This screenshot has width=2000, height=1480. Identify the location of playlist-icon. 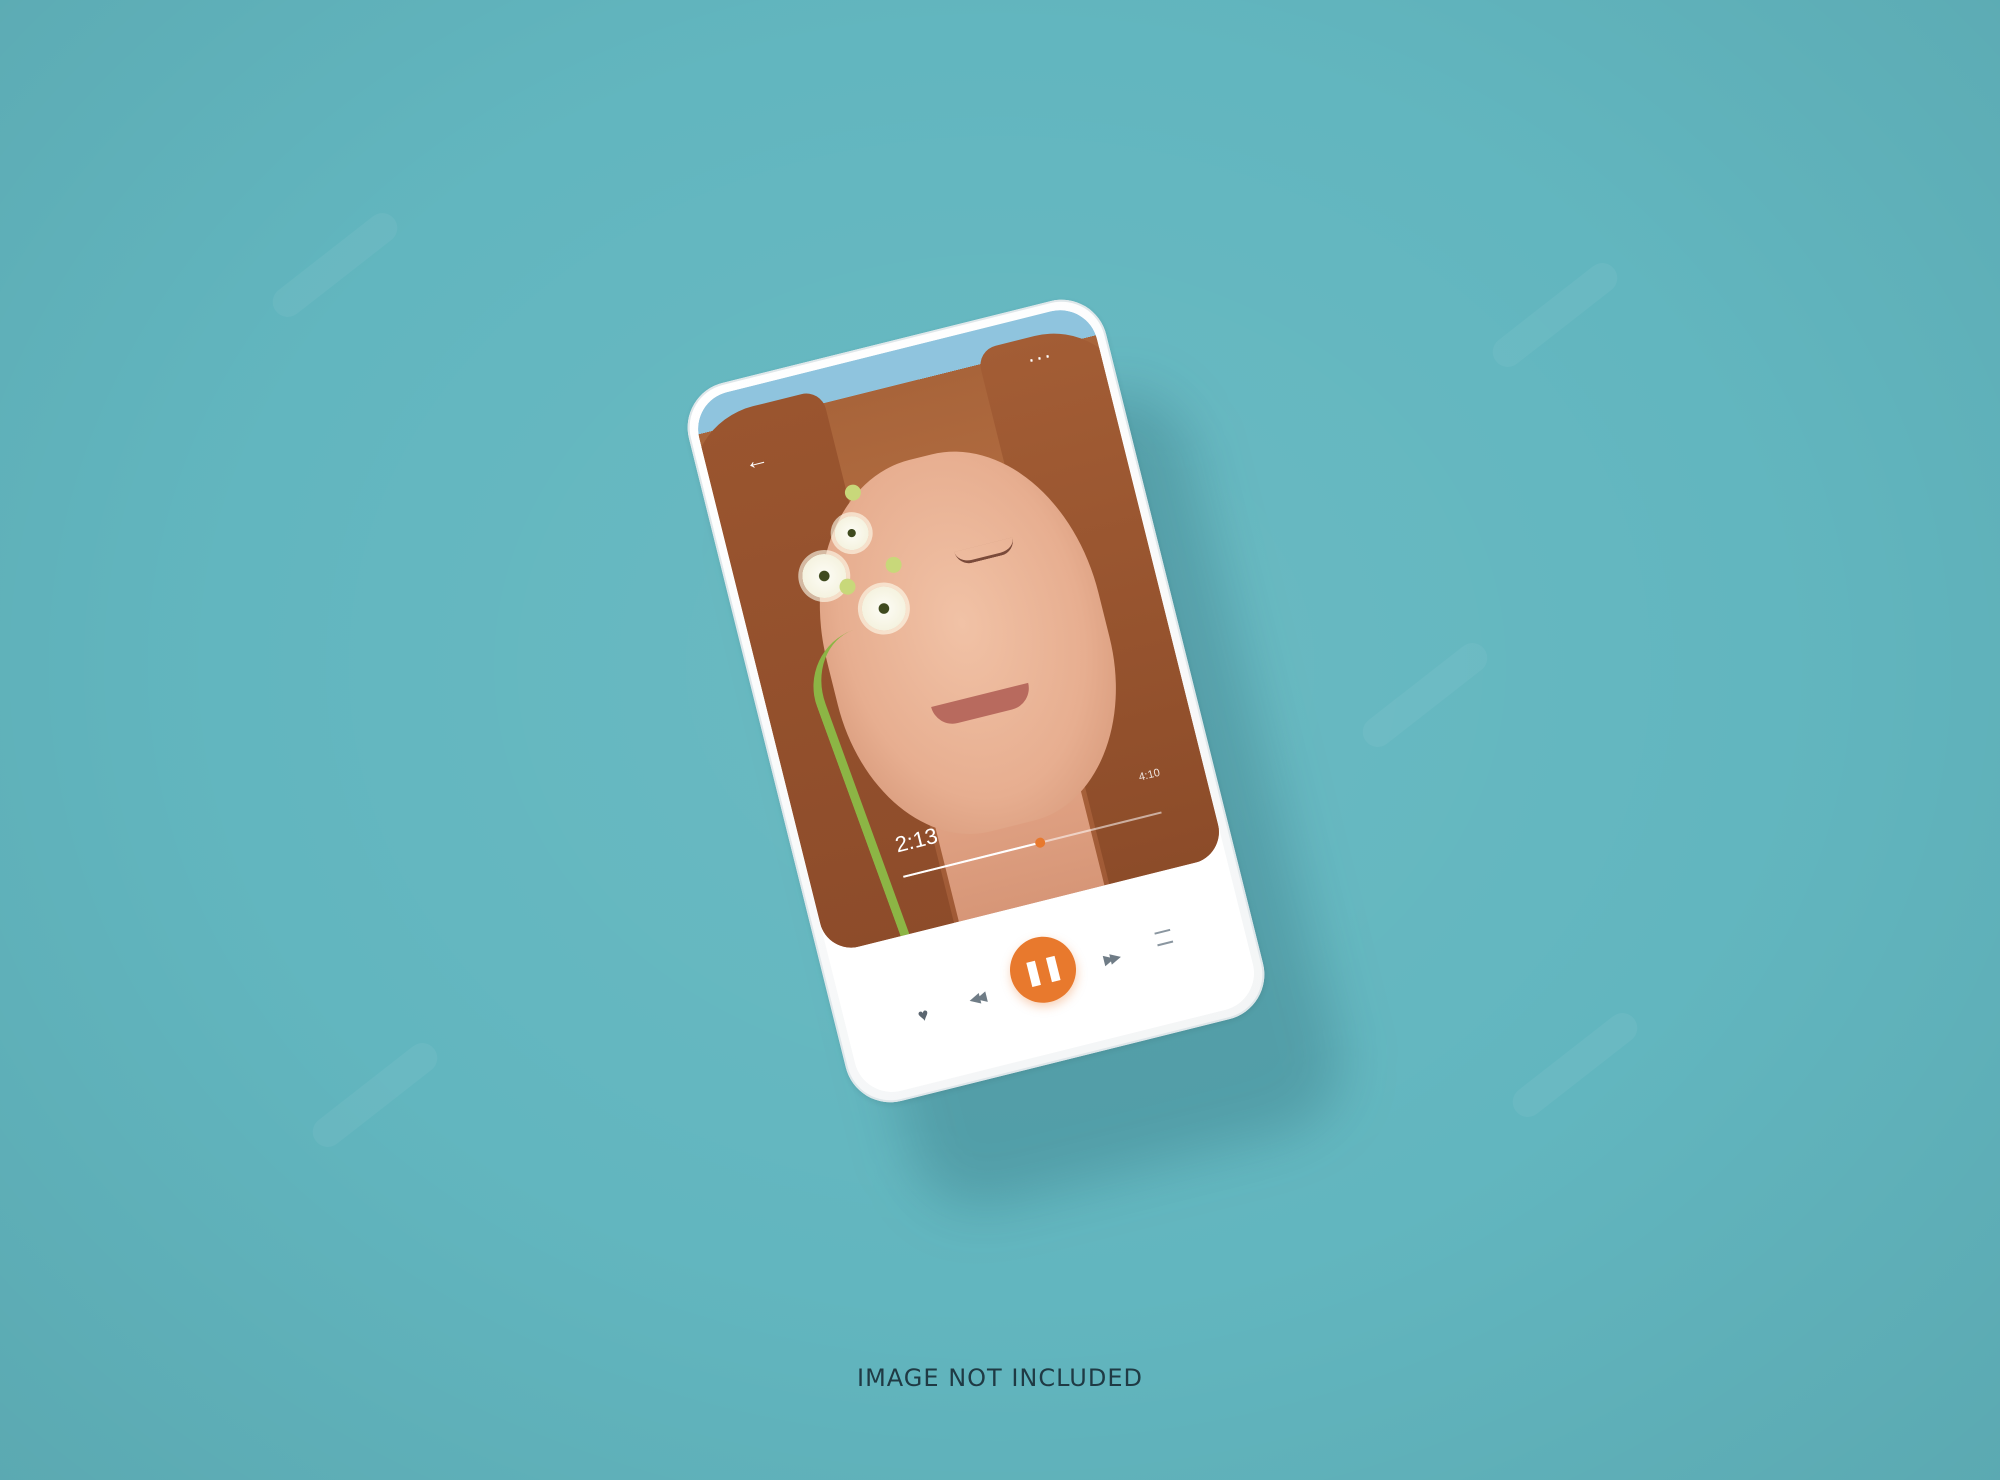
(1164, 937).